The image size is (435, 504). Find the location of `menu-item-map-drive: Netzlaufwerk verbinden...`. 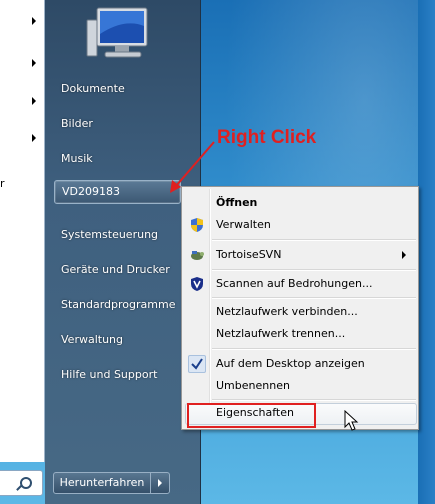

menu-item-map-drive: Netzlaufwerk verbinden... is located at coordinates (299, 312).